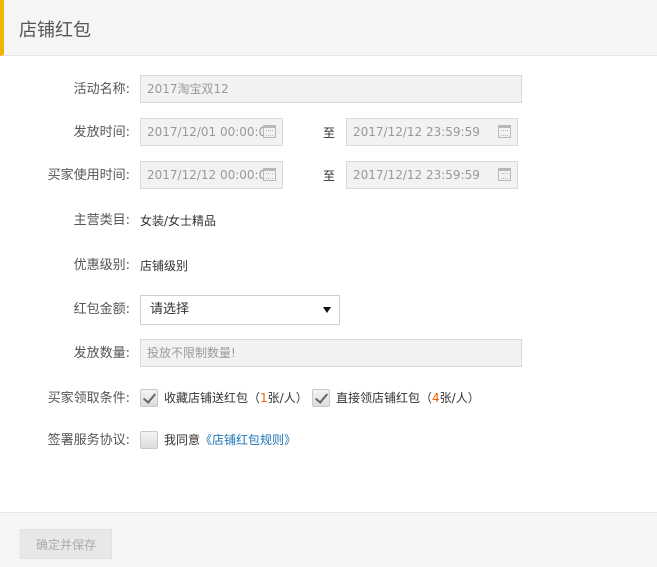 This screenshot has height=567, width=657. What do you see at coordinates (212, 398) in the screenshot?
I see `option1-prefix: 收藏店铺送红包（` at bounding box center [212, 398].